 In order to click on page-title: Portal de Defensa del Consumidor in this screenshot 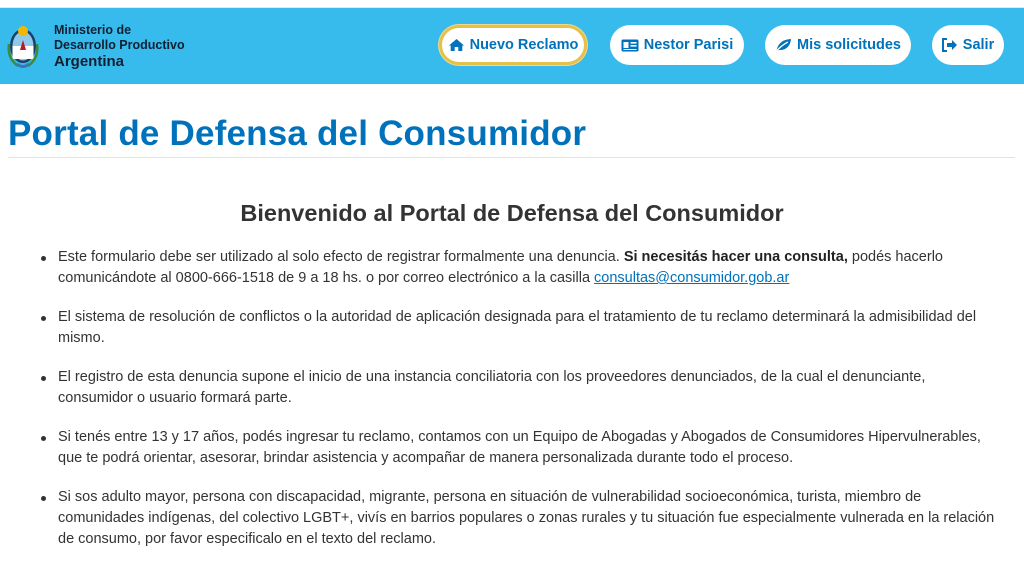, I will do `click(297, 133)`.